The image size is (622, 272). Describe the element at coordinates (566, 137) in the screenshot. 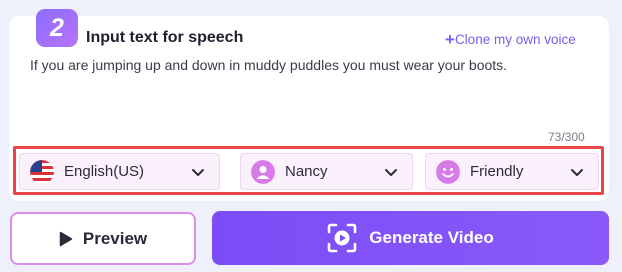

I see `char-count: 73/300` at that location.